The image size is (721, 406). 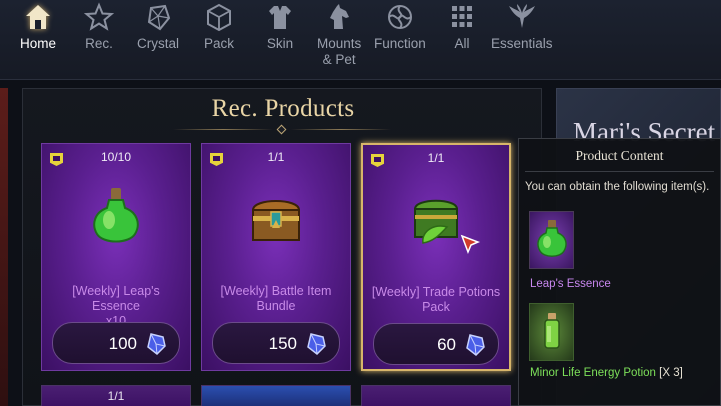 I want to click on tooltip-title: Product Content, so click(x=619, y=155).